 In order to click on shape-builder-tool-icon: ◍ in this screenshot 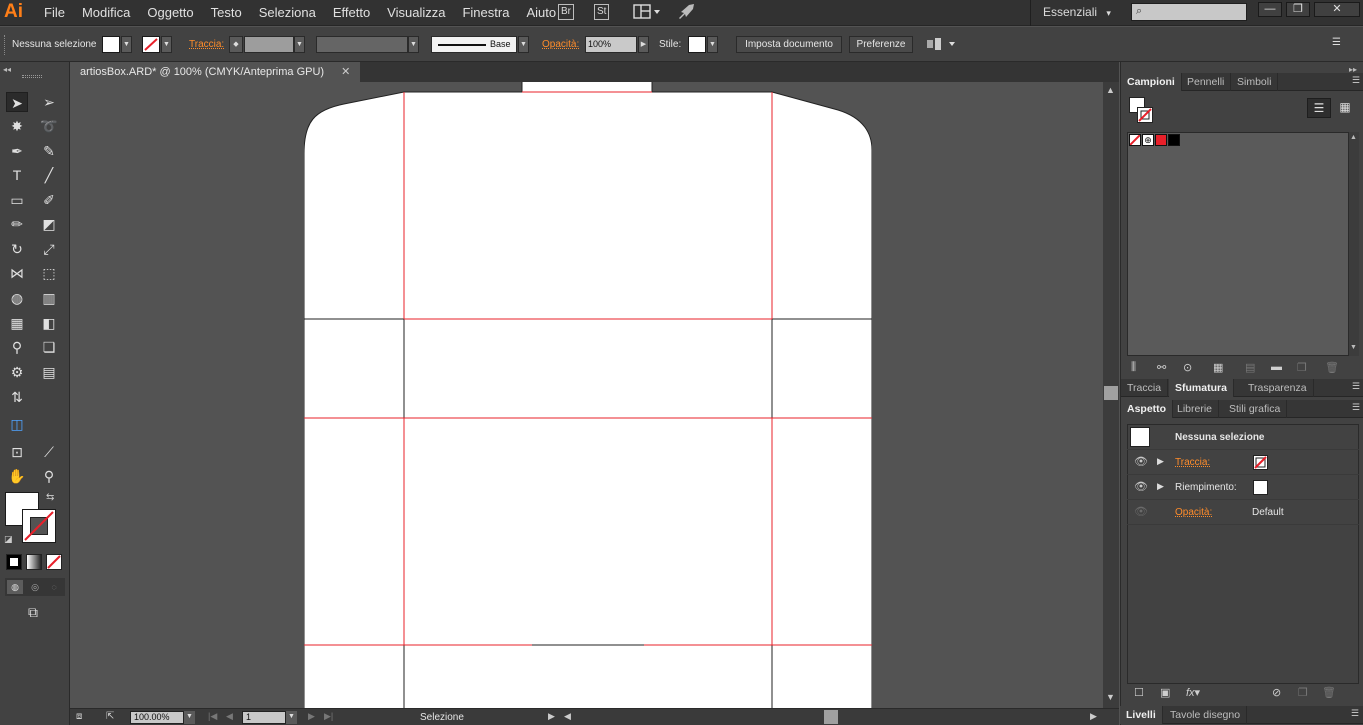, I will do `click(17, 298)`.